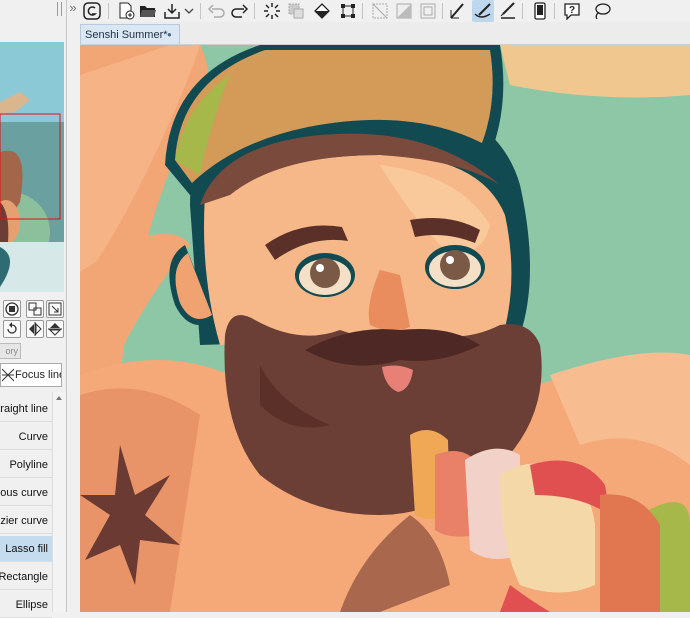  I want to click on flip-horizontal-icon, so click(35, 329).